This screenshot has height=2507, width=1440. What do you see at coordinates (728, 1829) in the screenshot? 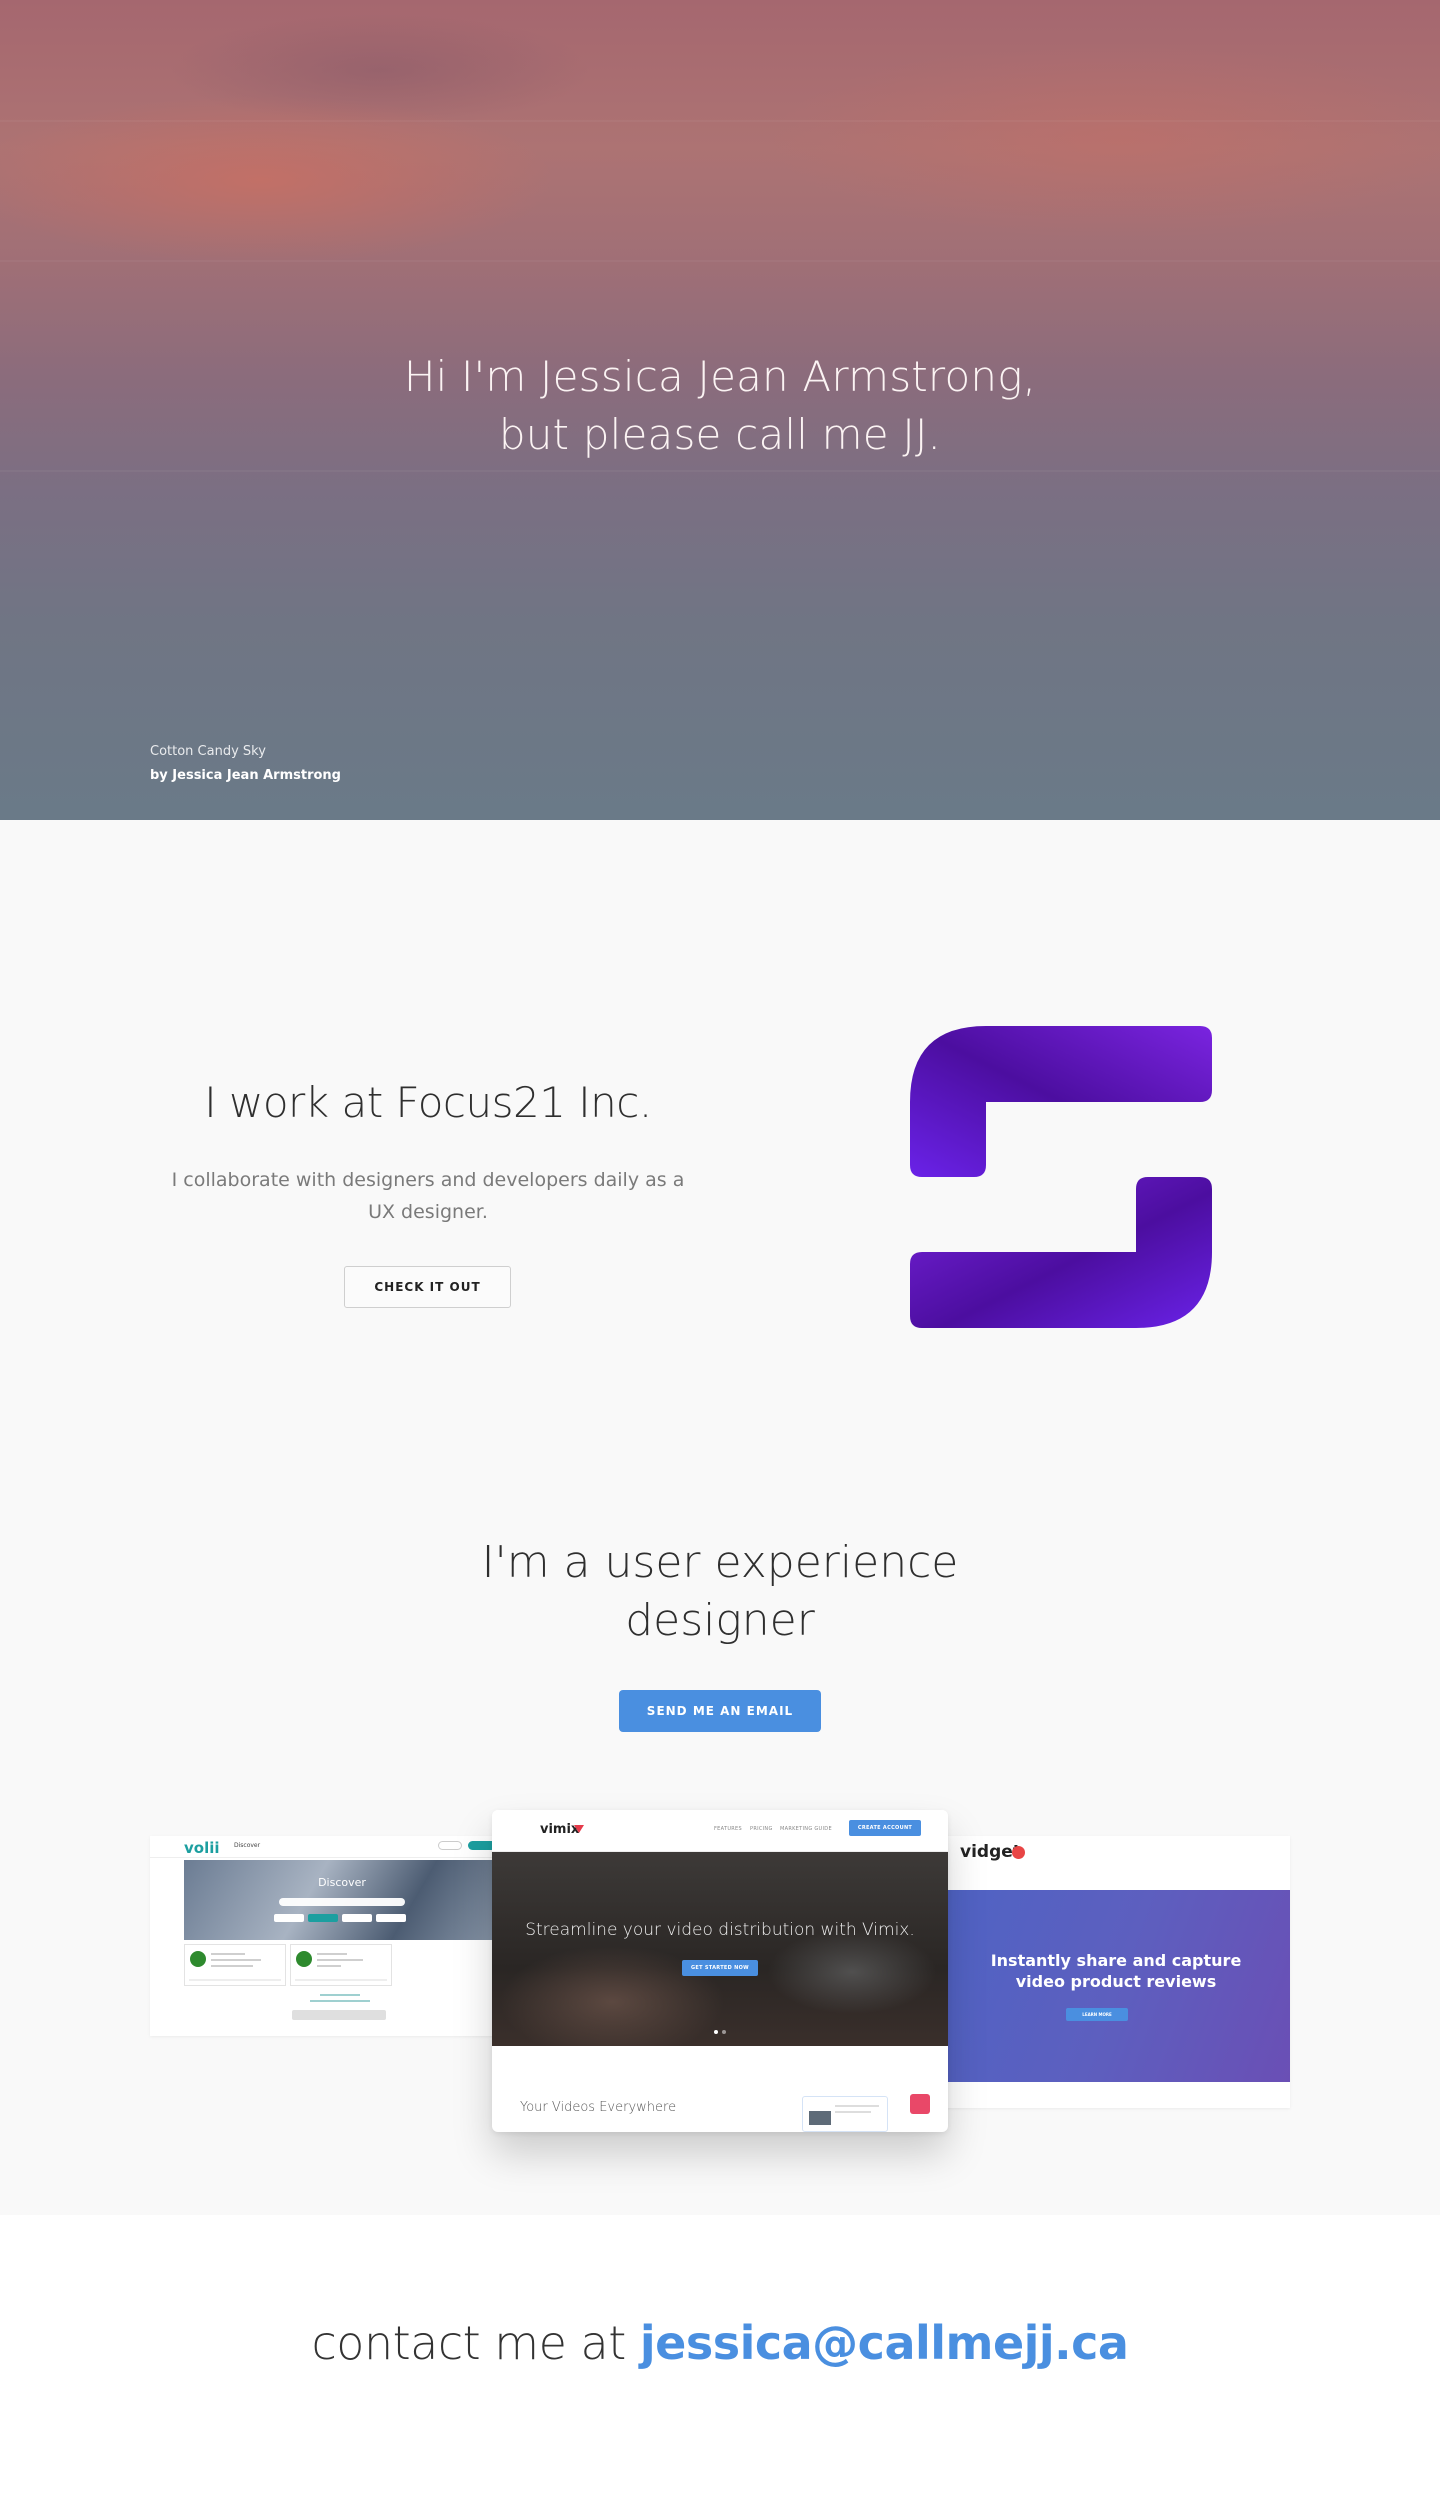
I see `vimix-nav-link: FEATURES` at bounding box center [728, 1829].